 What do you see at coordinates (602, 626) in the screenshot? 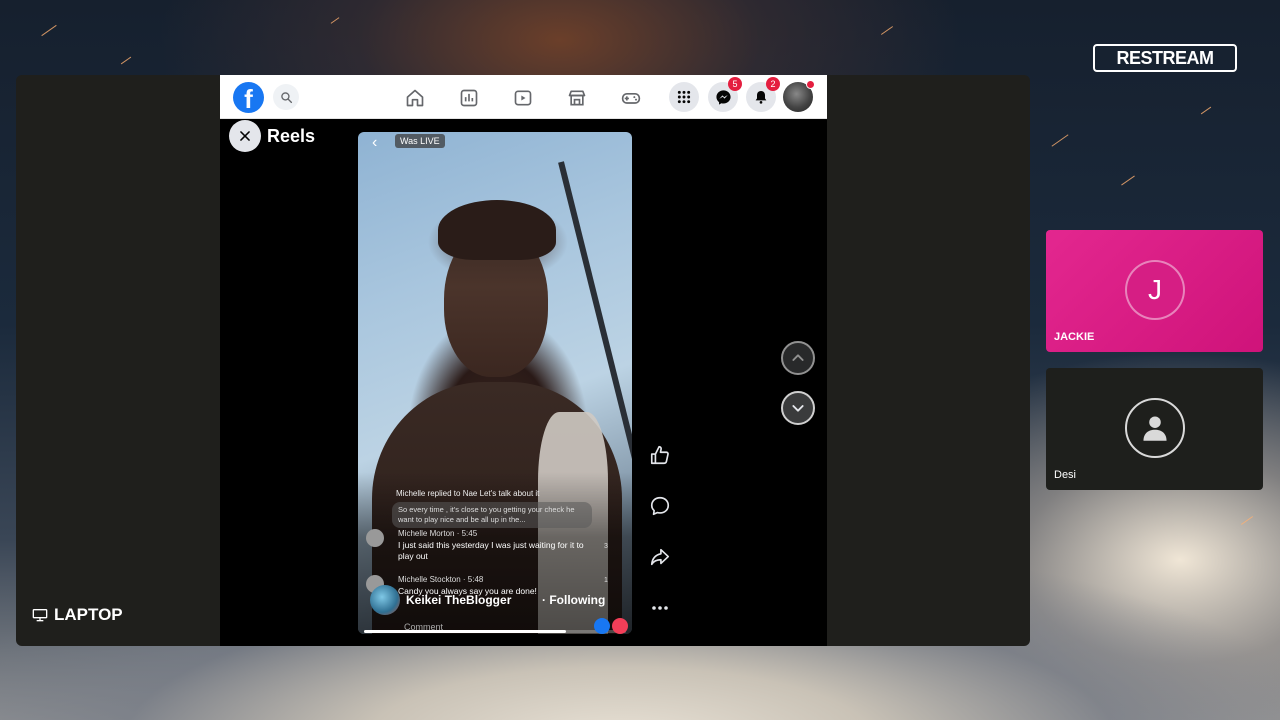
I see `like-reaction-icon` at bounding box center [602, 626].